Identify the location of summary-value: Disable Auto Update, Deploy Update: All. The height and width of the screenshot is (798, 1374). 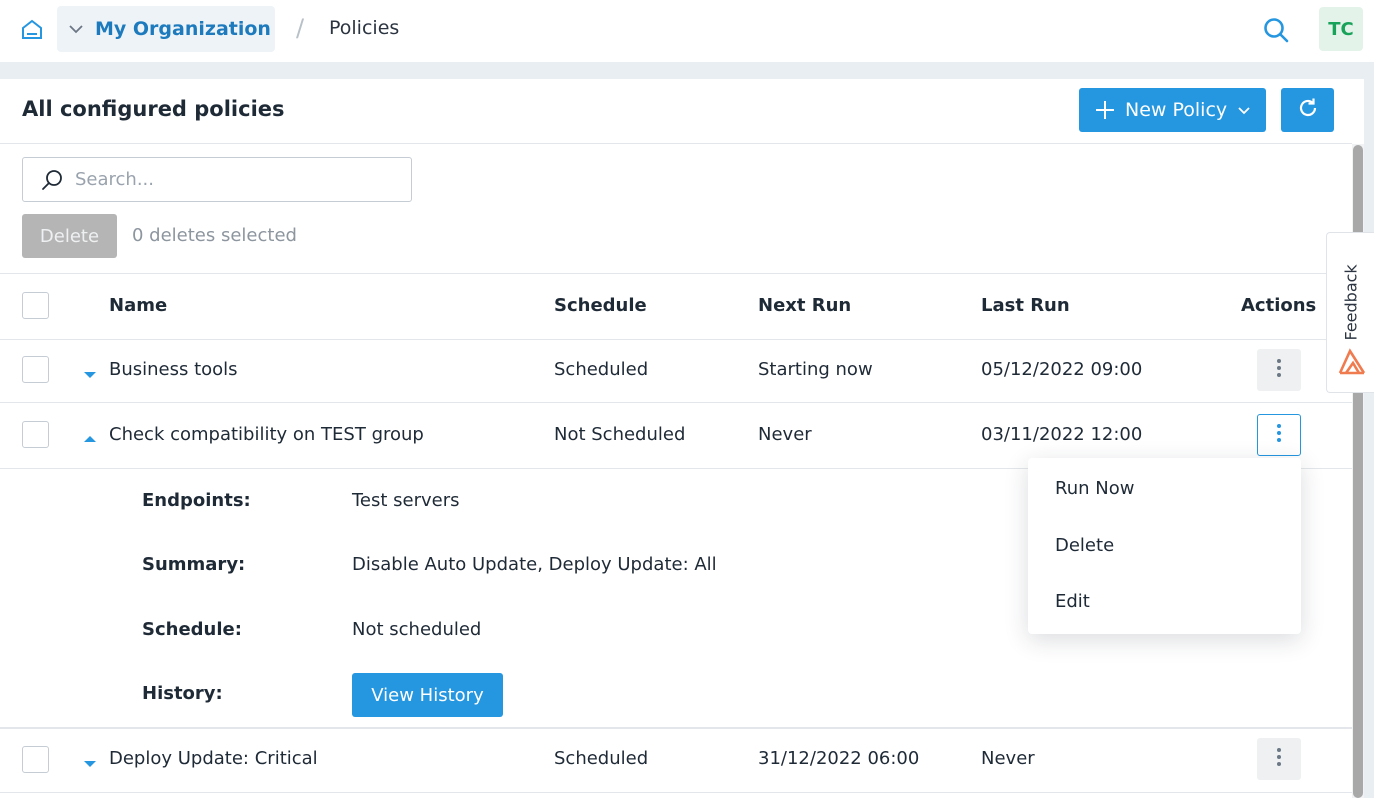
(534, 564).